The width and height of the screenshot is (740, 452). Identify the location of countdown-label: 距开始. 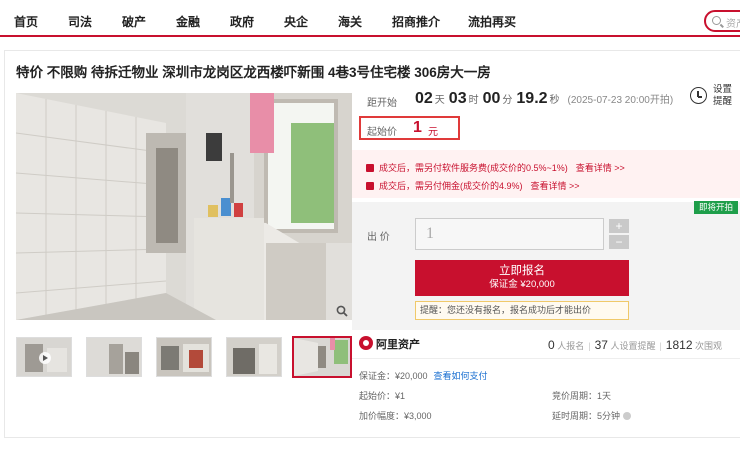
(382, 103).